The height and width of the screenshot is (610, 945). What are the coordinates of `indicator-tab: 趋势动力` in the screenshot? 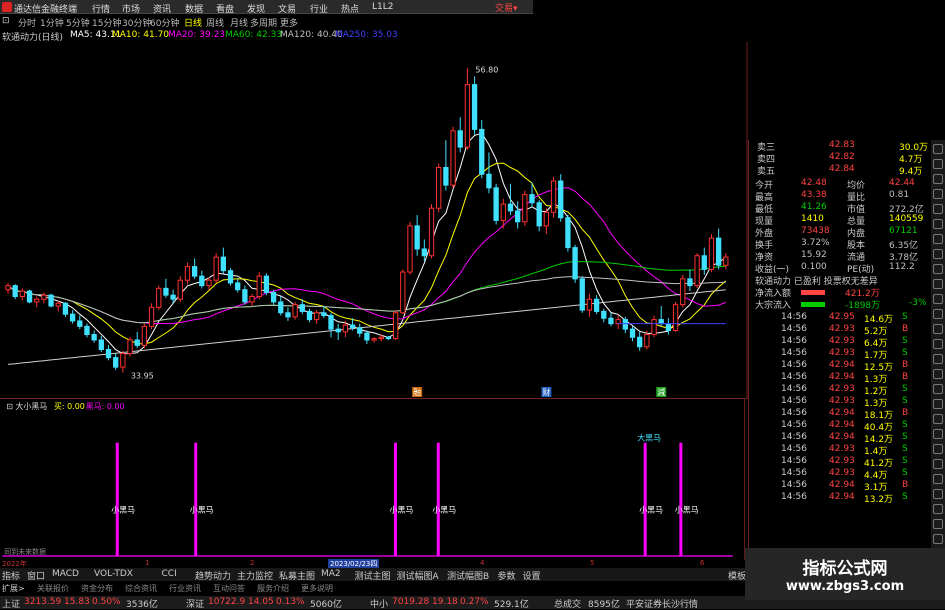 It's located at (213, 575).